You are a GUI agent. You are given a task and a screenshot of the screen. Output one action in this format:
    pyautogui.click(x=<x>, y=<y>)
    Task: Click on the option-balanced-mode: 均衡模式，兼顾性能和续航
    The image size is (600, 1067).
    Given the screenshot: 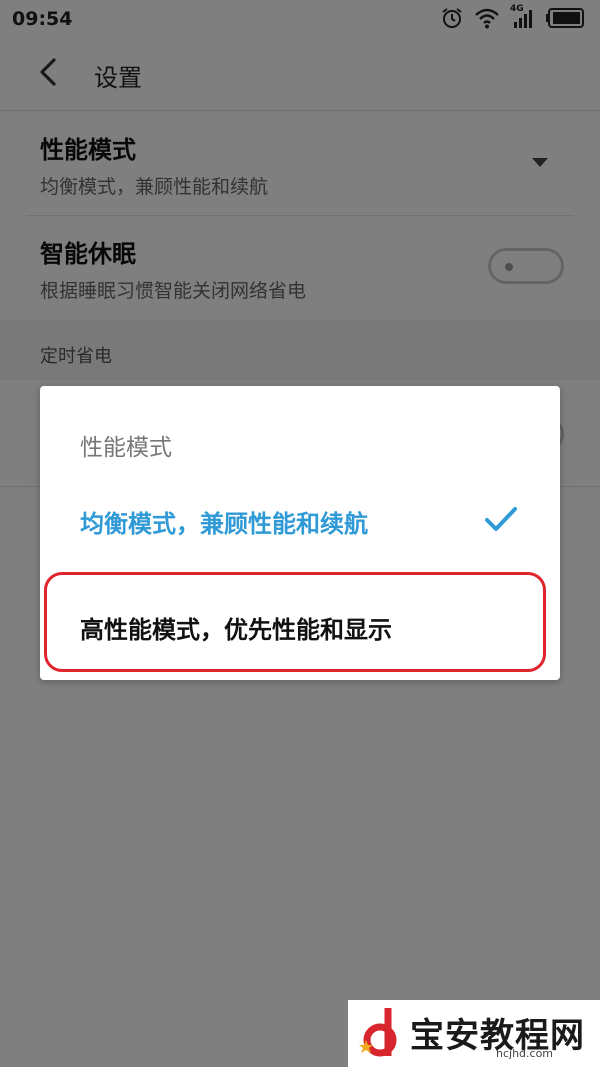 What is the action you would take?
    pyautogui.click(x=300, y=521)
    